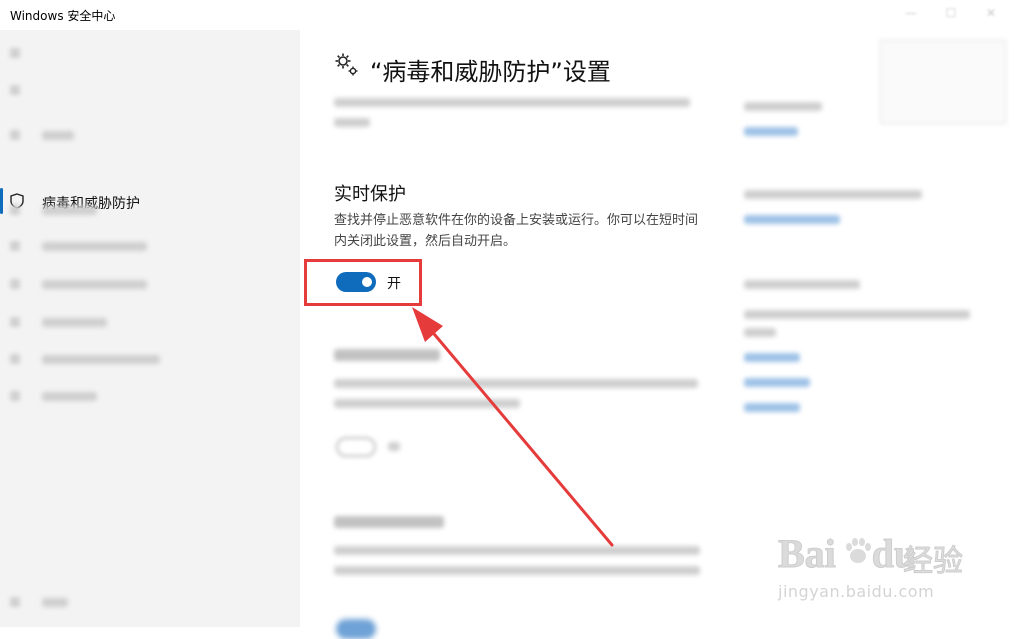 The width and height of the screenshot is (1014, 639). Describe the element at coordinates (74, 322) in the screenshot. I see `sidebar-item-device-security` at that location.